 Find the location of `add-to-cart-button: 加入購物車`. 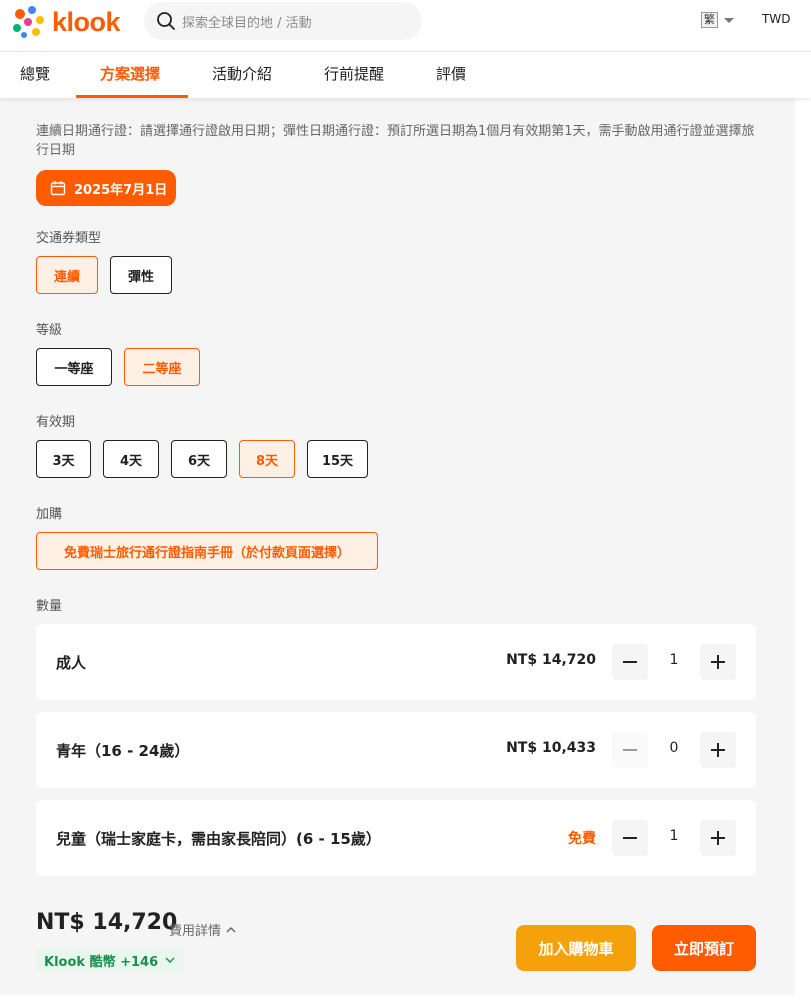

add-to-cart-button: 加入購物車 is located at coordinates (576, 948).